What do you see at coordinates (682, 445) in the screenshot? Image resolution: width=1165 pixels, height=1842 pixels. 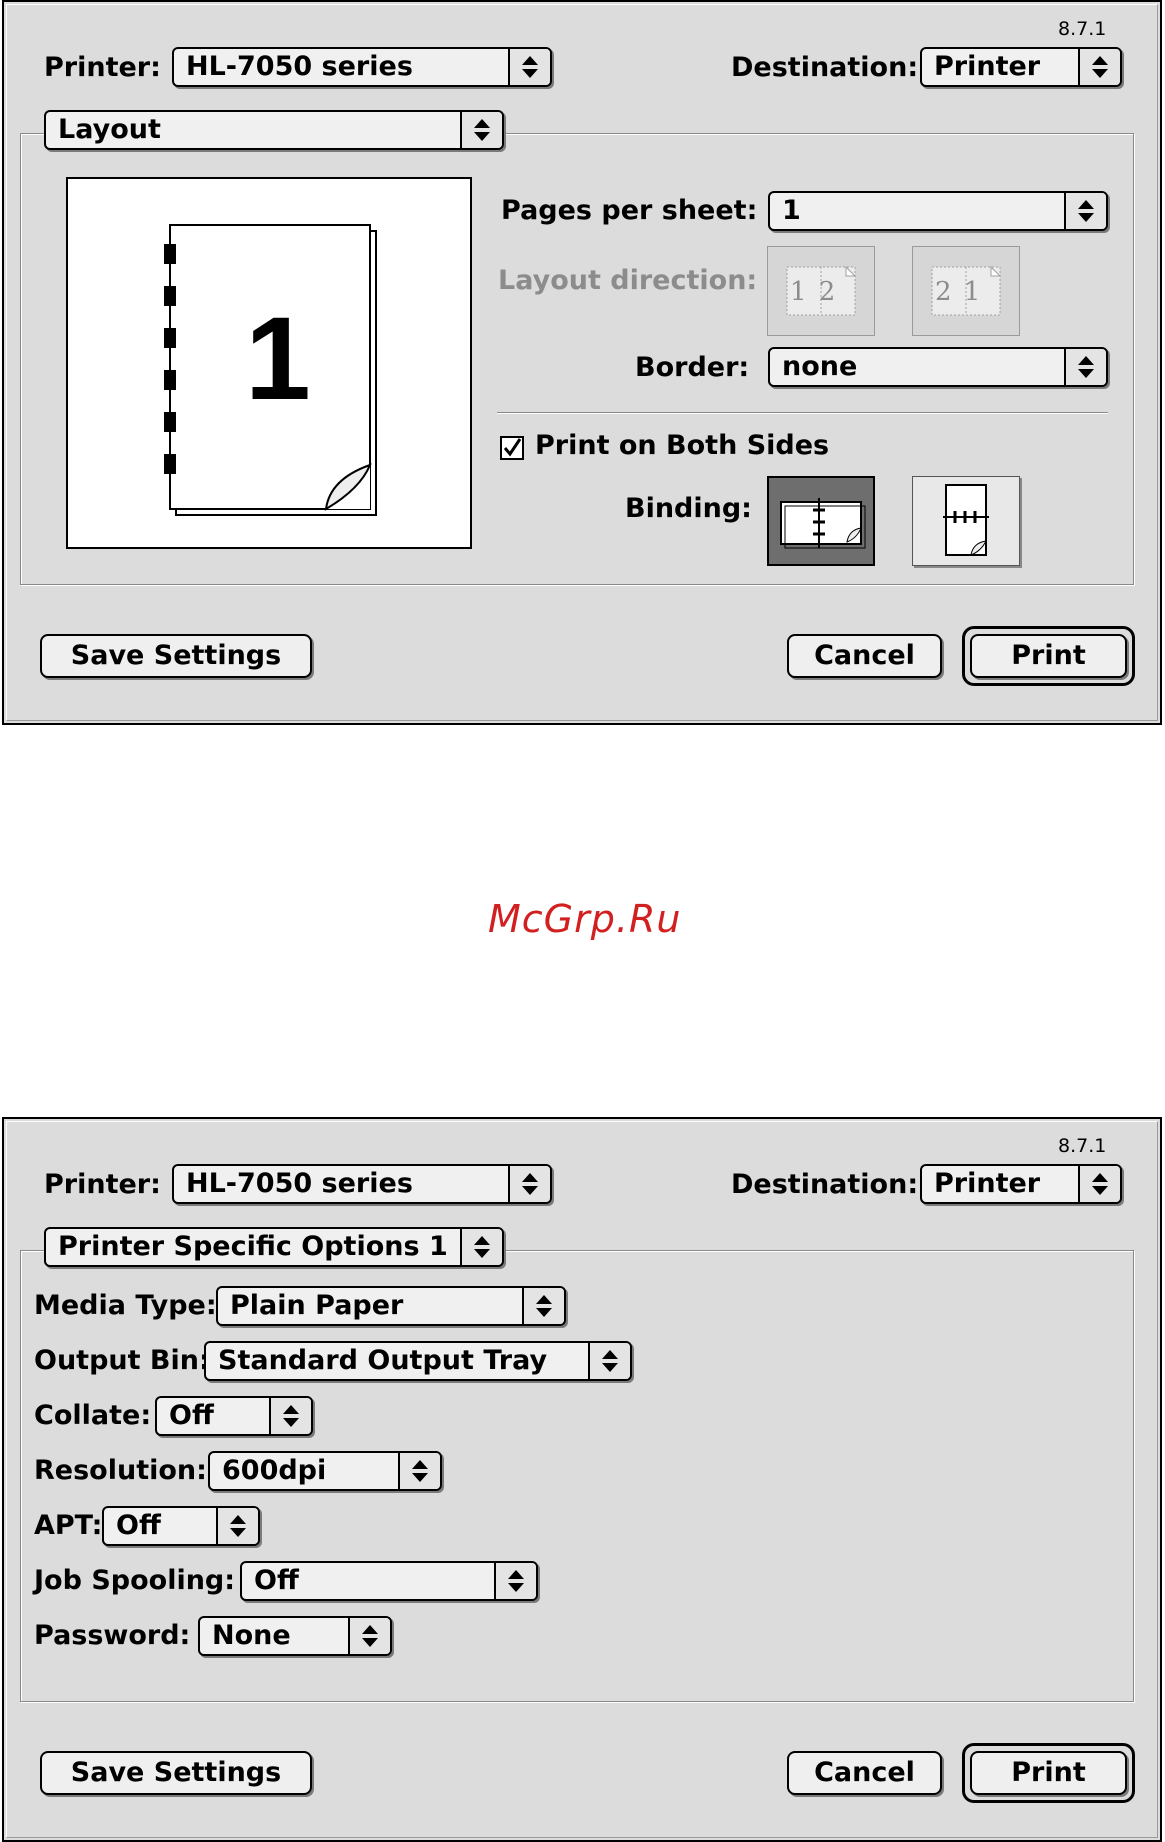 I see `print-both-sides-label: Print on Both Sides` at bounding box center [682, 445].